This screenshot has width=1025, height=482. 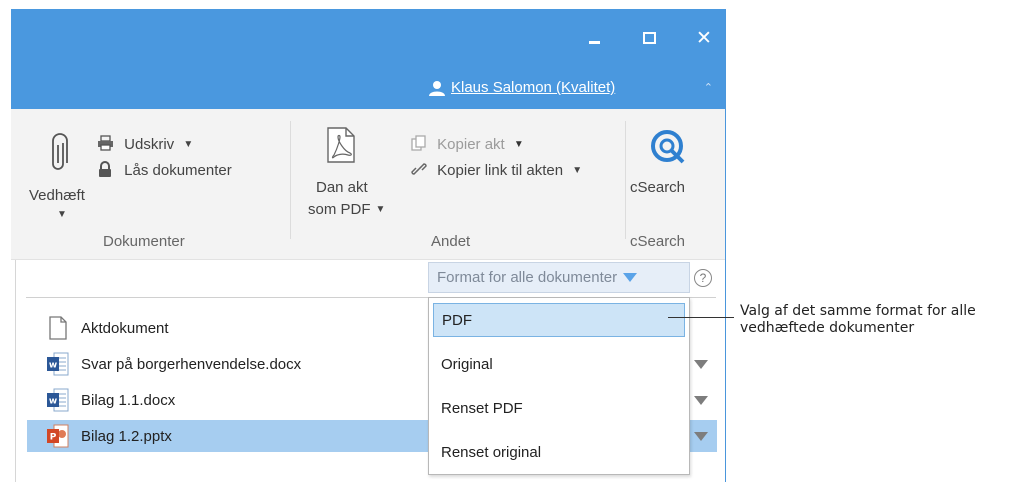 I want to click on list-item-name: Svar på borgerhenvendelse.docx, so click(x=191, y=364).